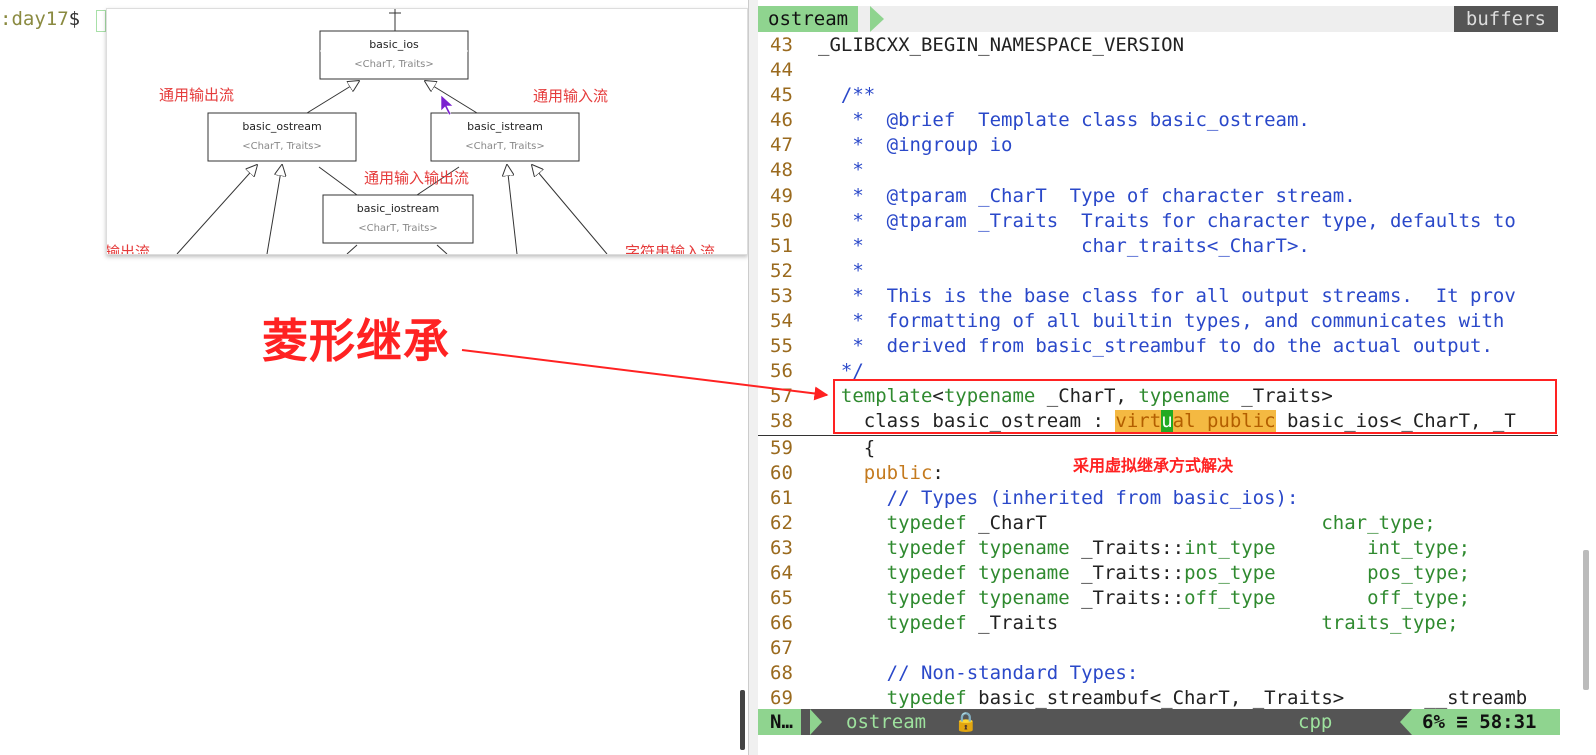 The image size is (1596, 755). I want to click on box-basic-istream-title: basic_istream, so click(505, 126).